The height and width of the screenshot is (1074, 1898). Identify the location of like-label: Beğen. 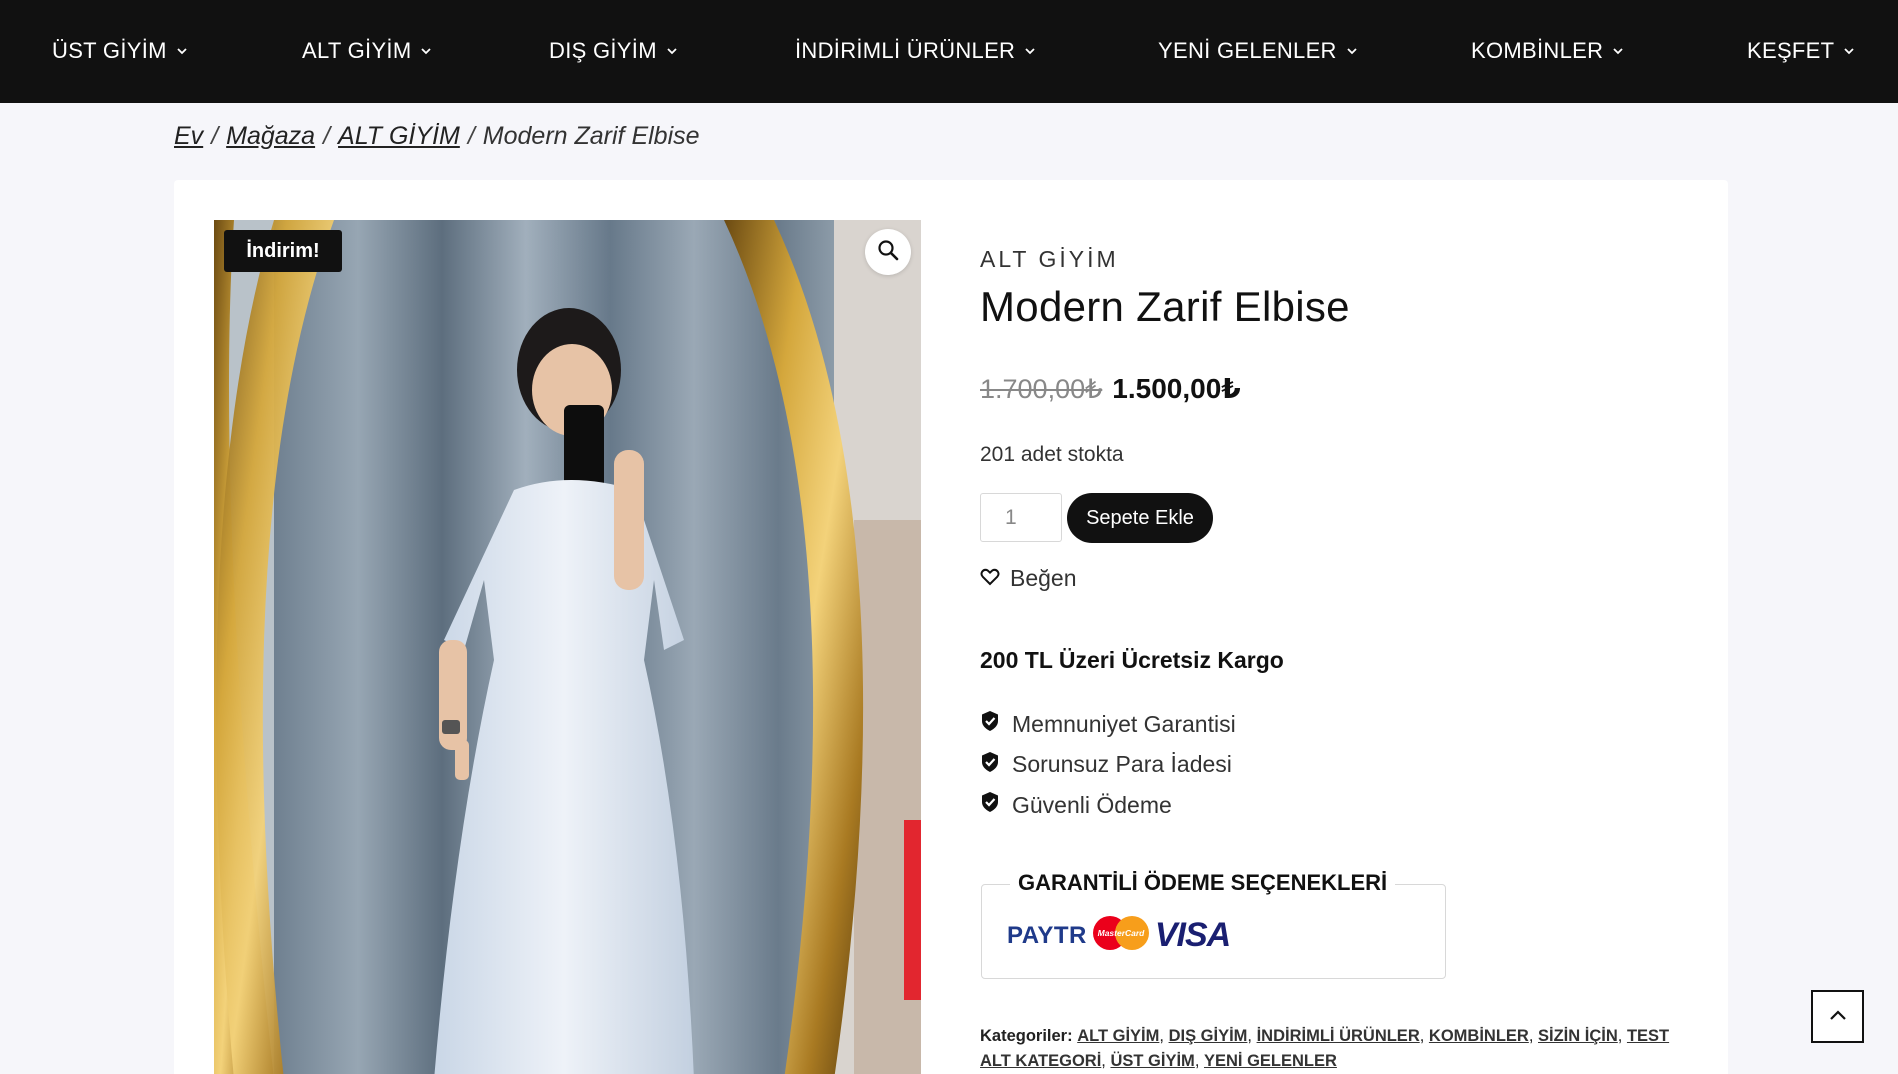
(1043, 578).